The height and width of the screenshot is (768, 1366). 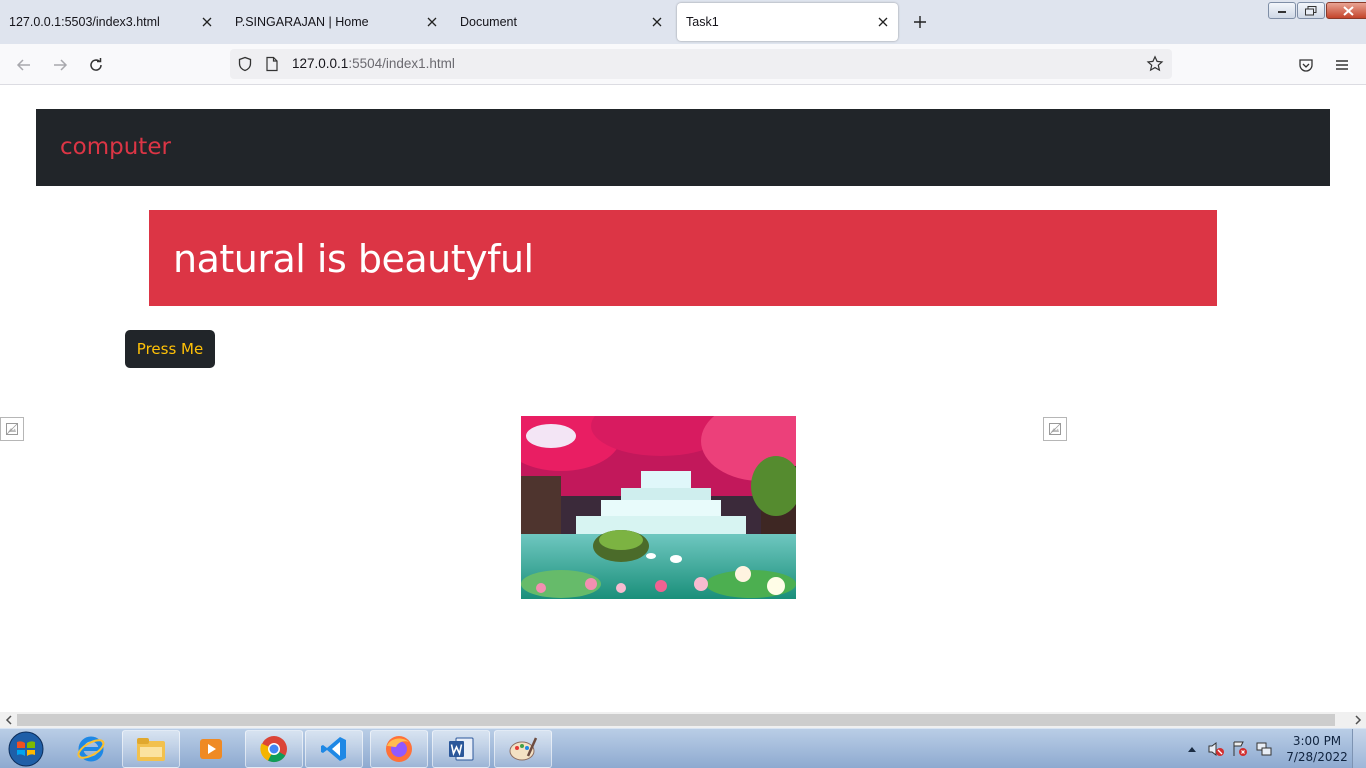 What do you see at coordinates (8, 720) in the screenshot?
I see `scroll-left-icon` at bounding box center [8, 720].